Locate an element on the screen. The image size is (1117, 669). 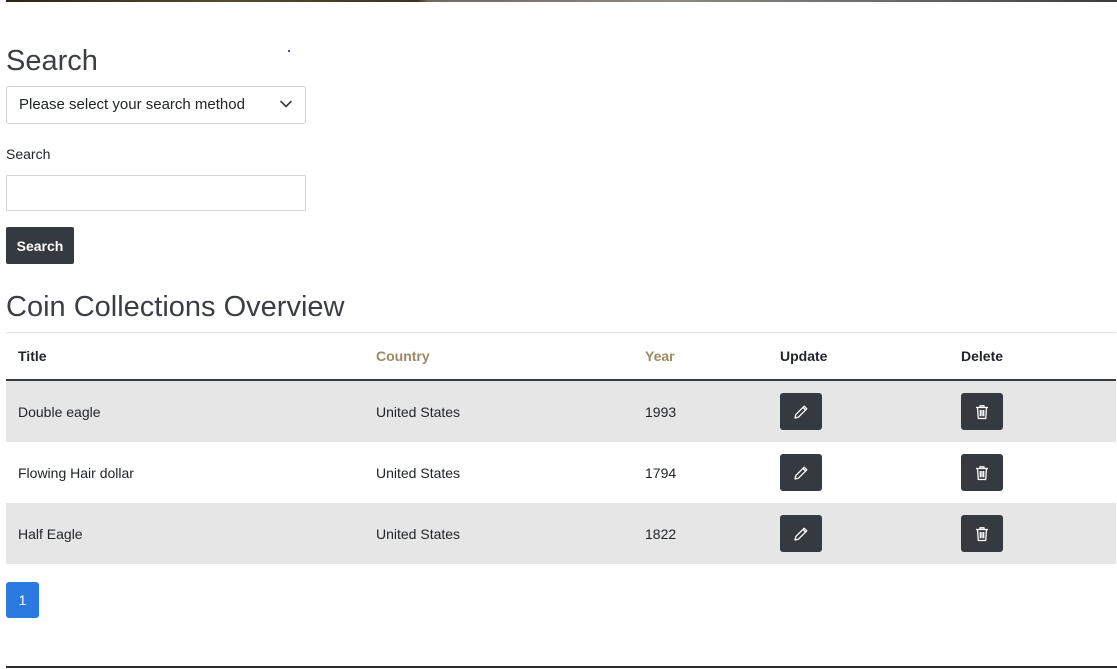
search-heading: Search is located at coordinates (52, 61).